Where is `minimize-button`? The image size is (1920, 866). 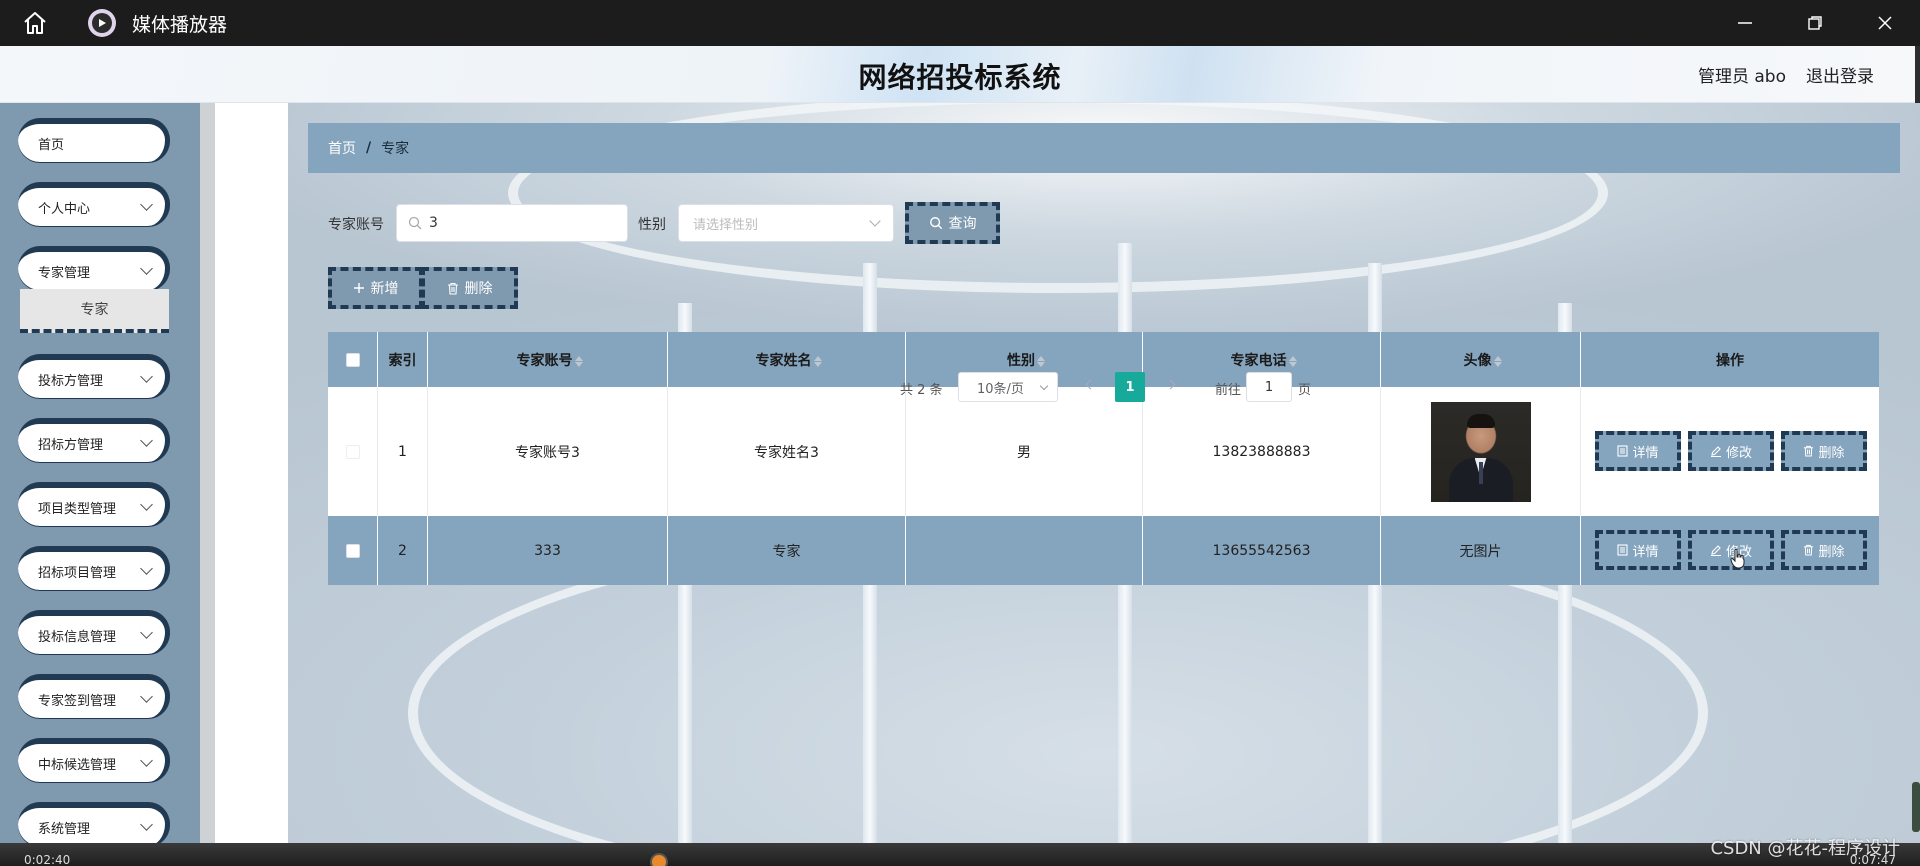 minimize-button is located at coordinates (1745, 23).